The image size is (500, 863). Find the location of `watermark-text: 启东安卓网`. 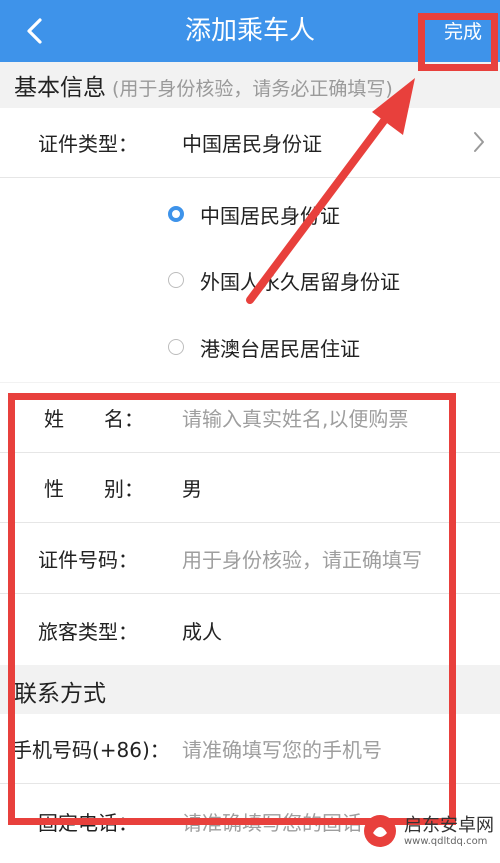

watermark-text: 启东安卓网 is located at coordinates (449, 825).